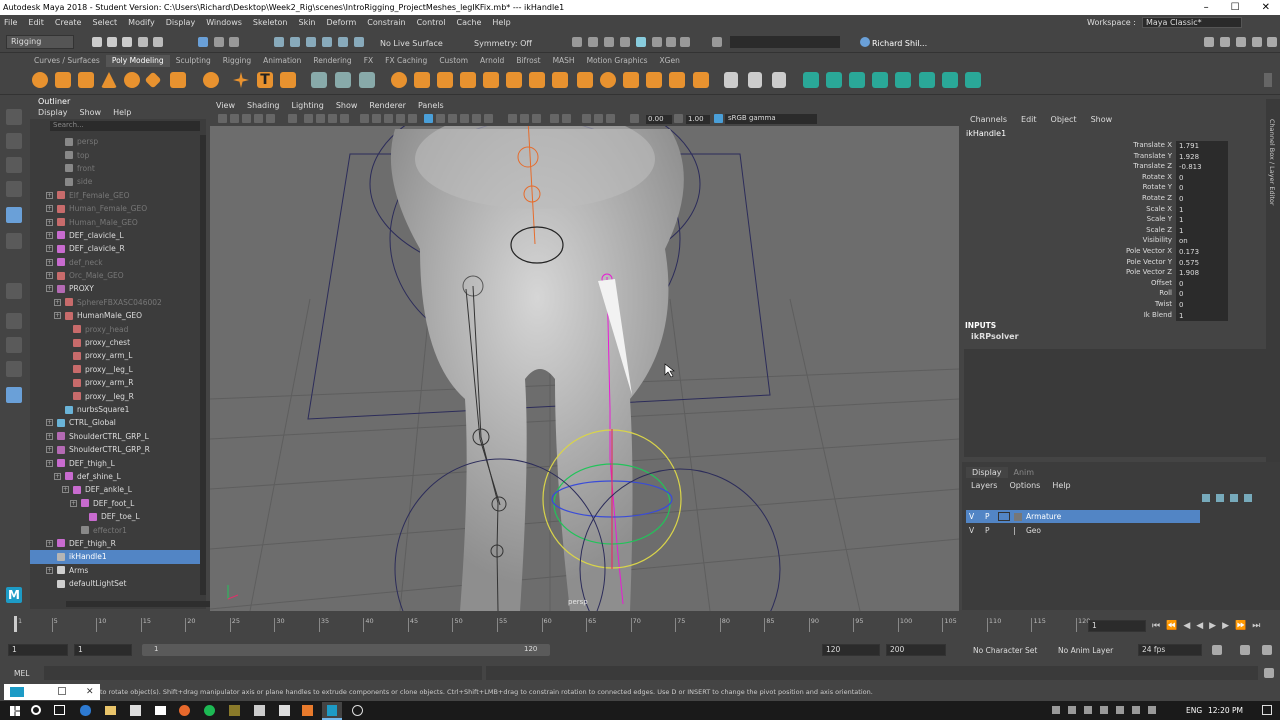 Image resolution: width=1280 pixels, height=720 pixels. I want to click on unfold-icon, so click(950, 80).